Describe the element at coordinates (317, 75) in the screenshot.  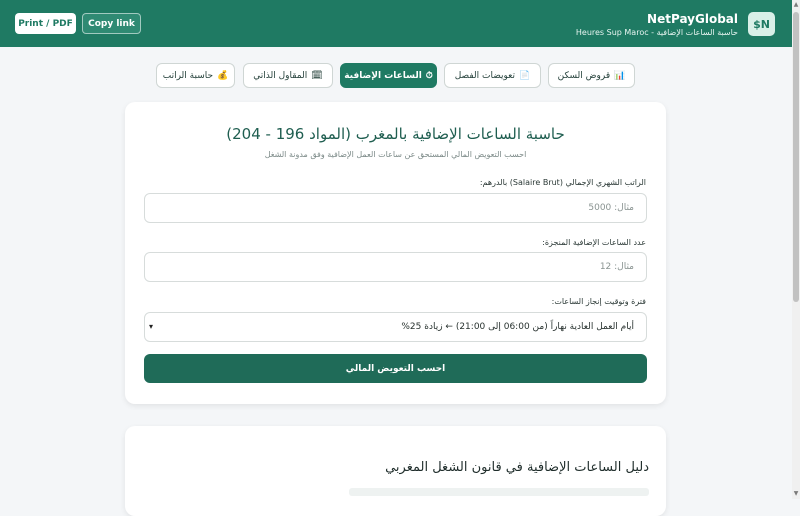
I see `calendar-icon: 🗓` at that location.